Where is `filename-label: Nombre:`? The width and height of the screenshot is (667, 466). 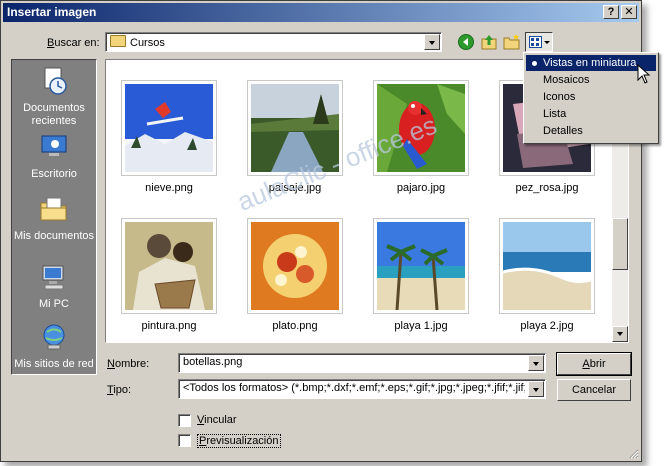
filename-label: Nombre: is located at coordinates (128, 364).